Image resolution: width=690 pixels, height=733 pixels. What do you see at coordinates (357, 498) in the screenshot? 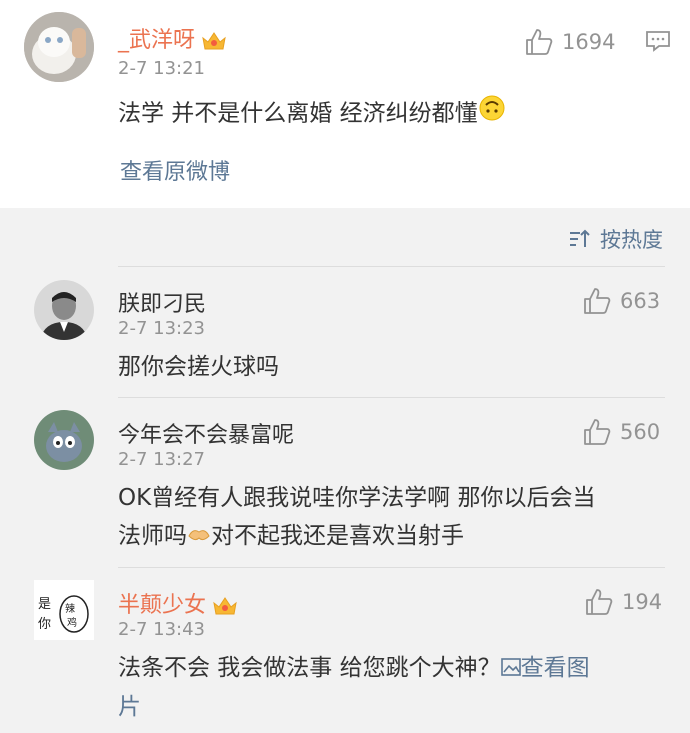
I see `comment-text-line: OK曾经有人跟我说哇你学法学啊 那你以后会当` at bounding box center [357, 498].